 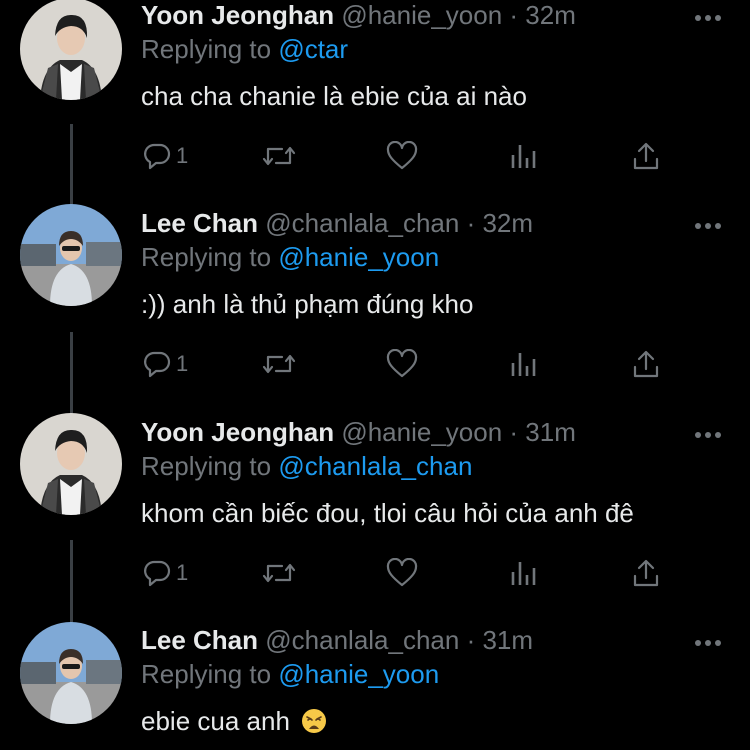 I want to click on tweet-text: ebie cua anh, so click(x=215, y=721).